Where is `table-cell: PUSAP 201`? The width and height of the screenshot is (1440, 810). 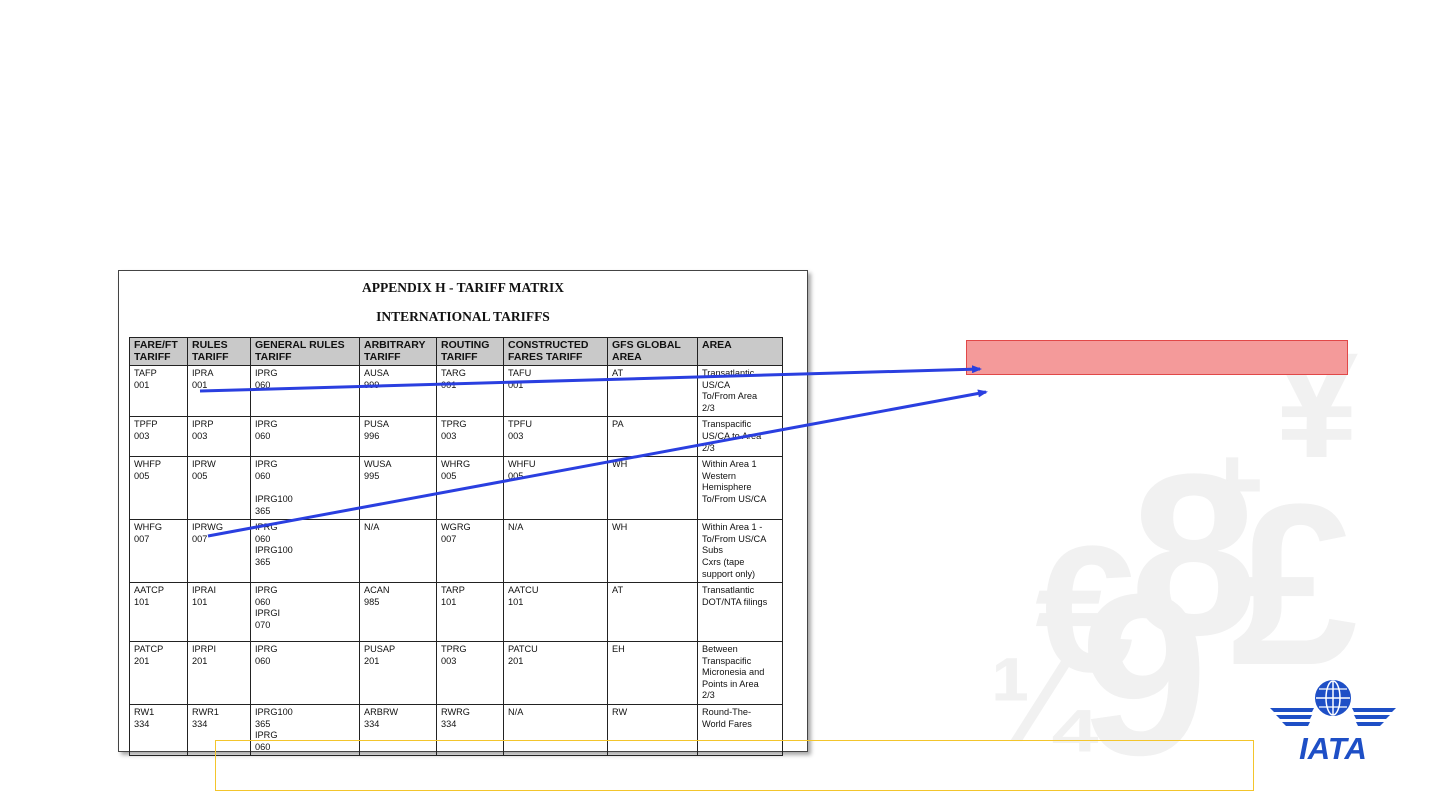
table-cell: PUSAP 201 is located at coordinates (398, 673).